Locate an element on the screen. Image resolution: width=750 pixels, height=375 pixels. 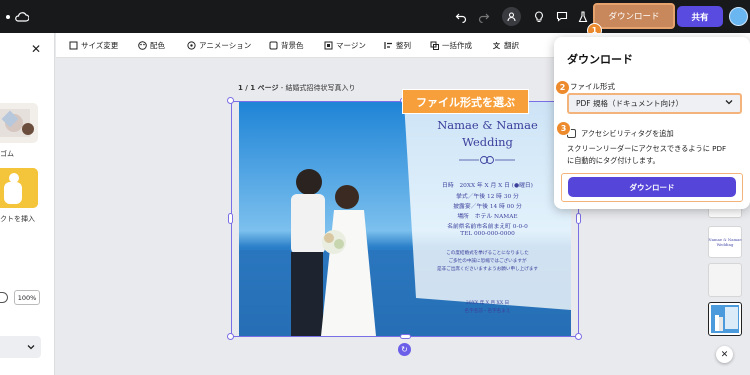
ceremony-line: 挙式／午後 12 時 30 分 is located at coordinates (487, 197).